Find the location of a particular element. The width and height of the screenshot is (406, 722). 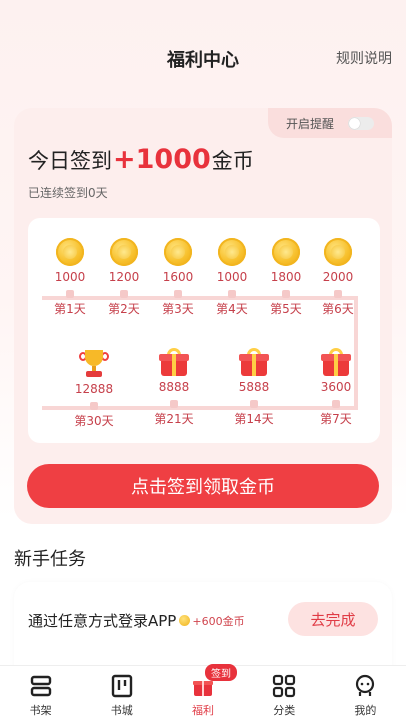

nav-label: 福利 is located at coordinates (203, 710).